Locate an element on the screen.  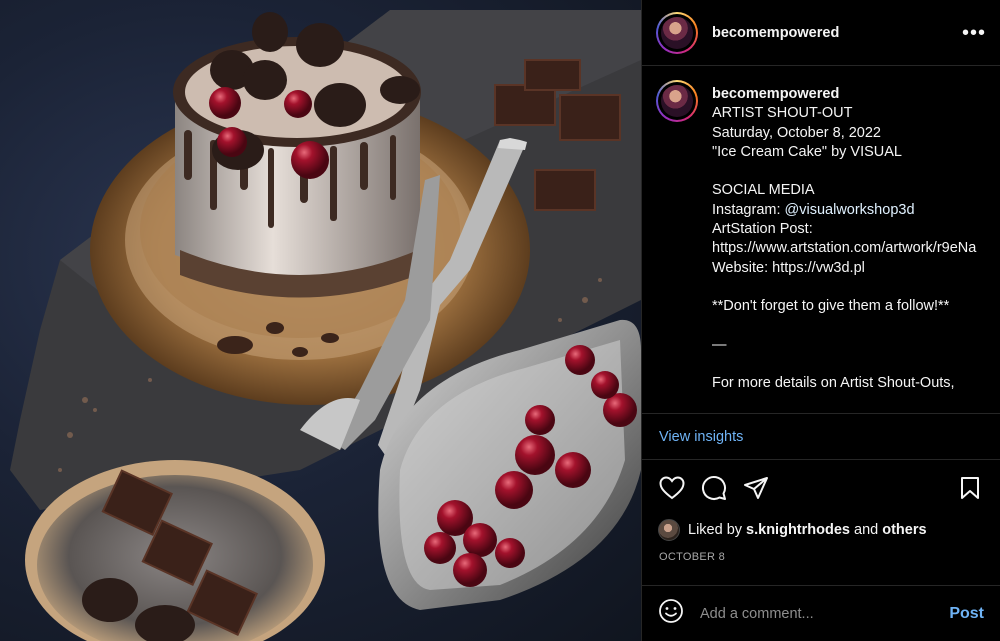
comment-icon is located at coordinates (714, 488).